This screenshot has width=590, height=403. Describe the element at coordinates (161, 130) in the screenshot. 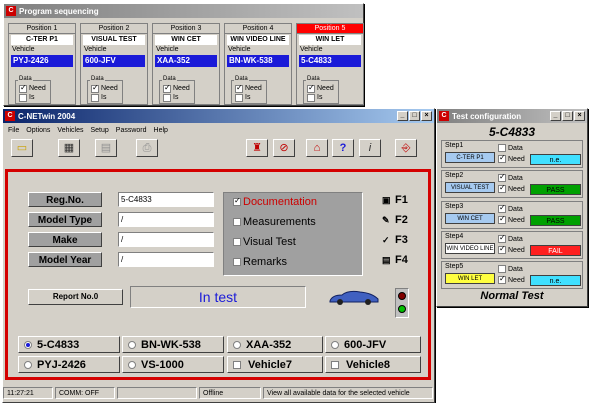

I see `menu-help: Help` at that location.